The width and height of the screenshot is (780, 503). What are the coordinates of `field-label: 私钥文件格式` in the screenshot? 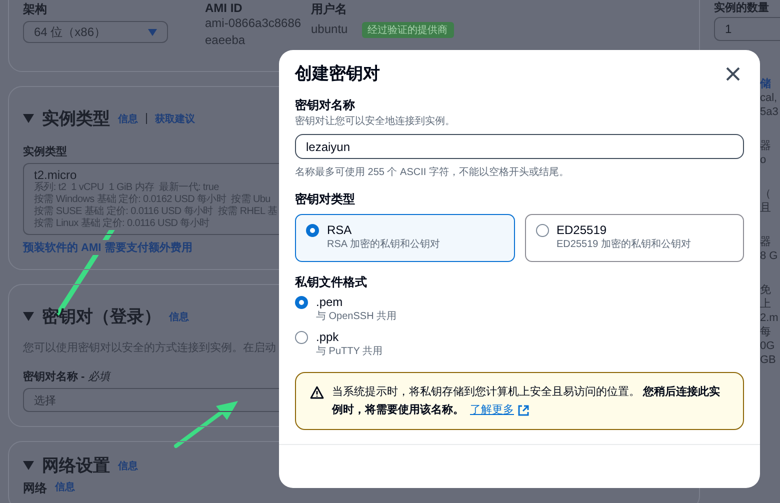 It's located at (331, 282).